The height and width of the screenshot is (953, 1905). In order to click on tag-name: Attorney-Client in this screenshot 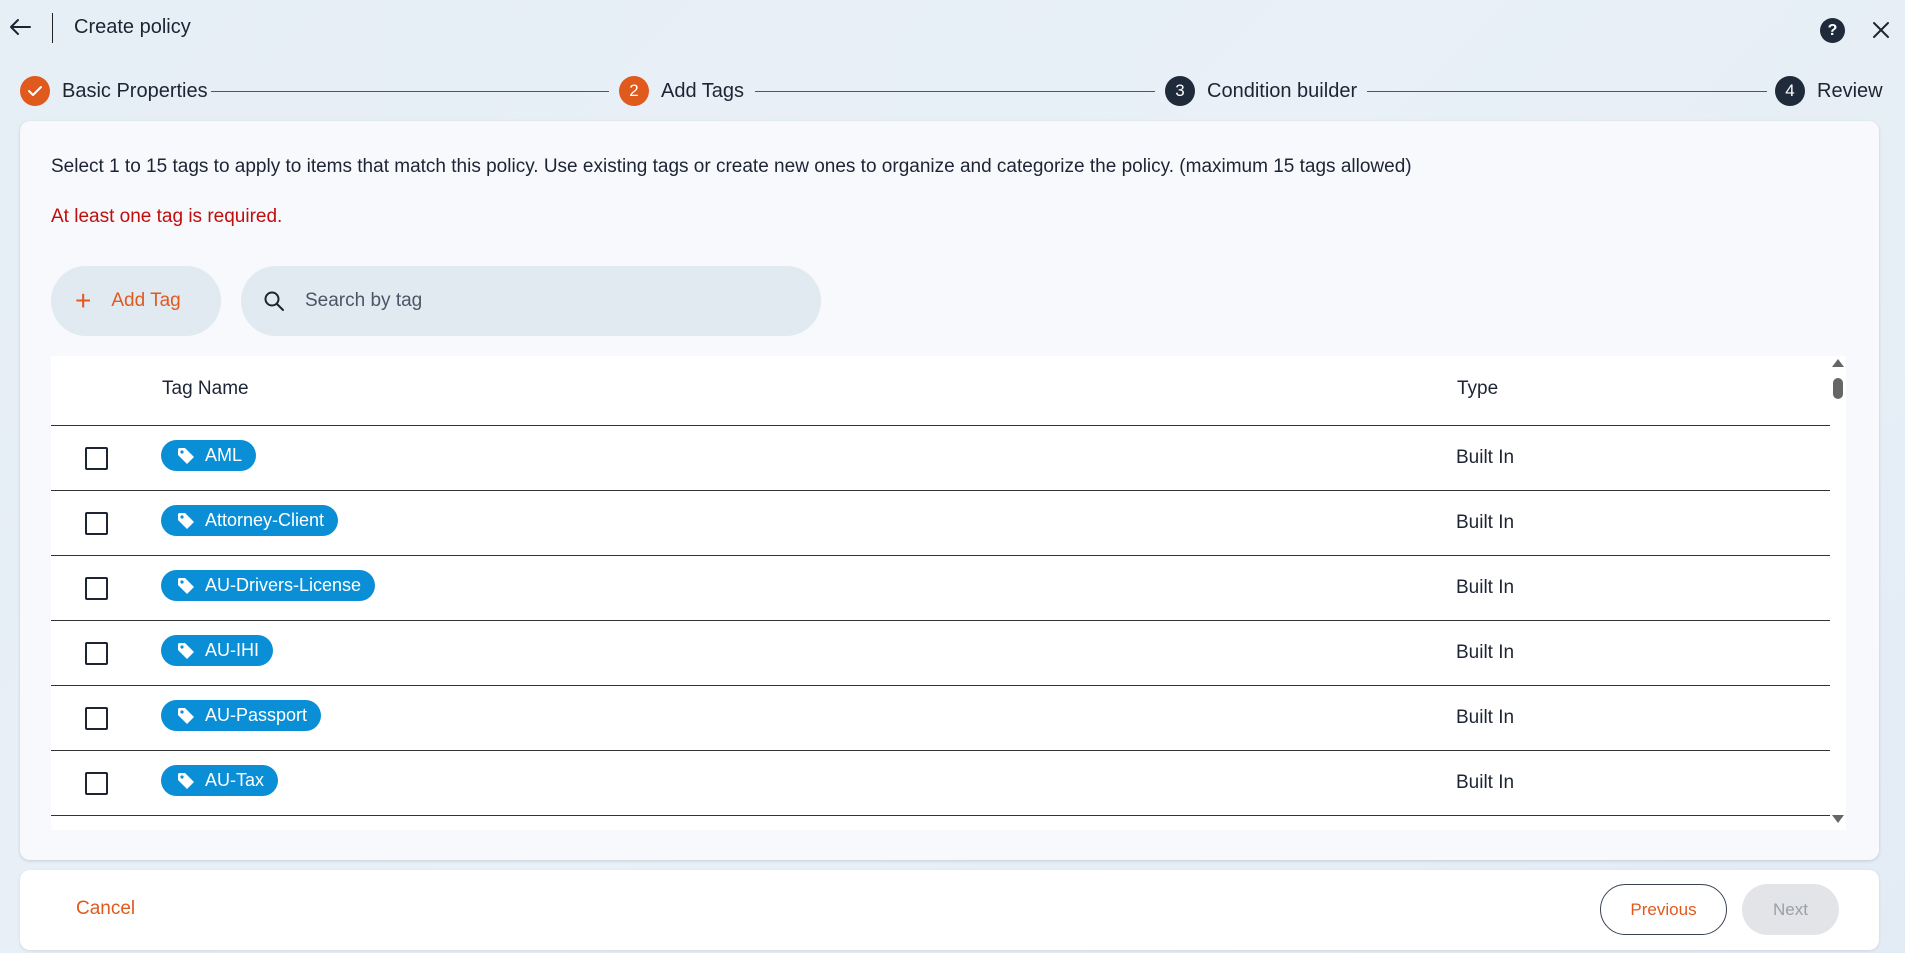, I will do `click(265, 520)`.